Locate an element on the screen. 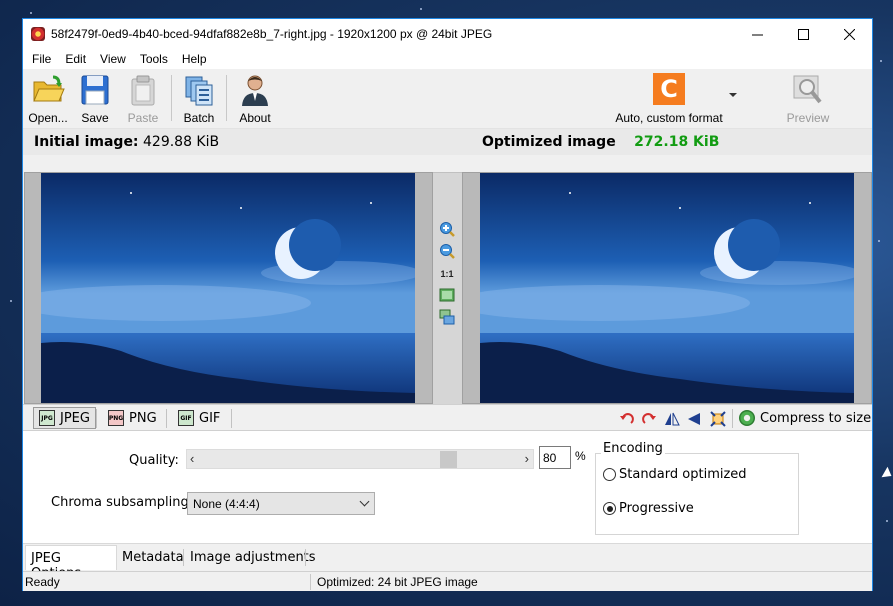  menu-help: Help is located at coordinates (194, 59).